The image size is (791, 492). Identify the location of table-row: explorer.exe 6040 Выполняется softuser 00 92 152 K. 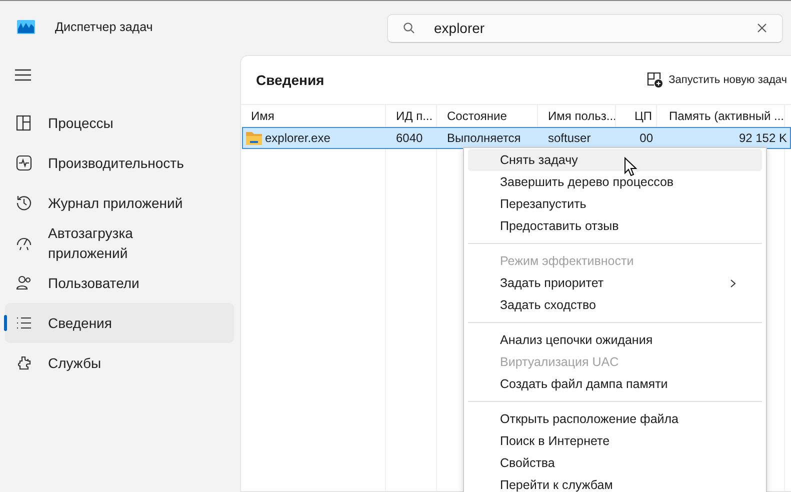
(516, 138).